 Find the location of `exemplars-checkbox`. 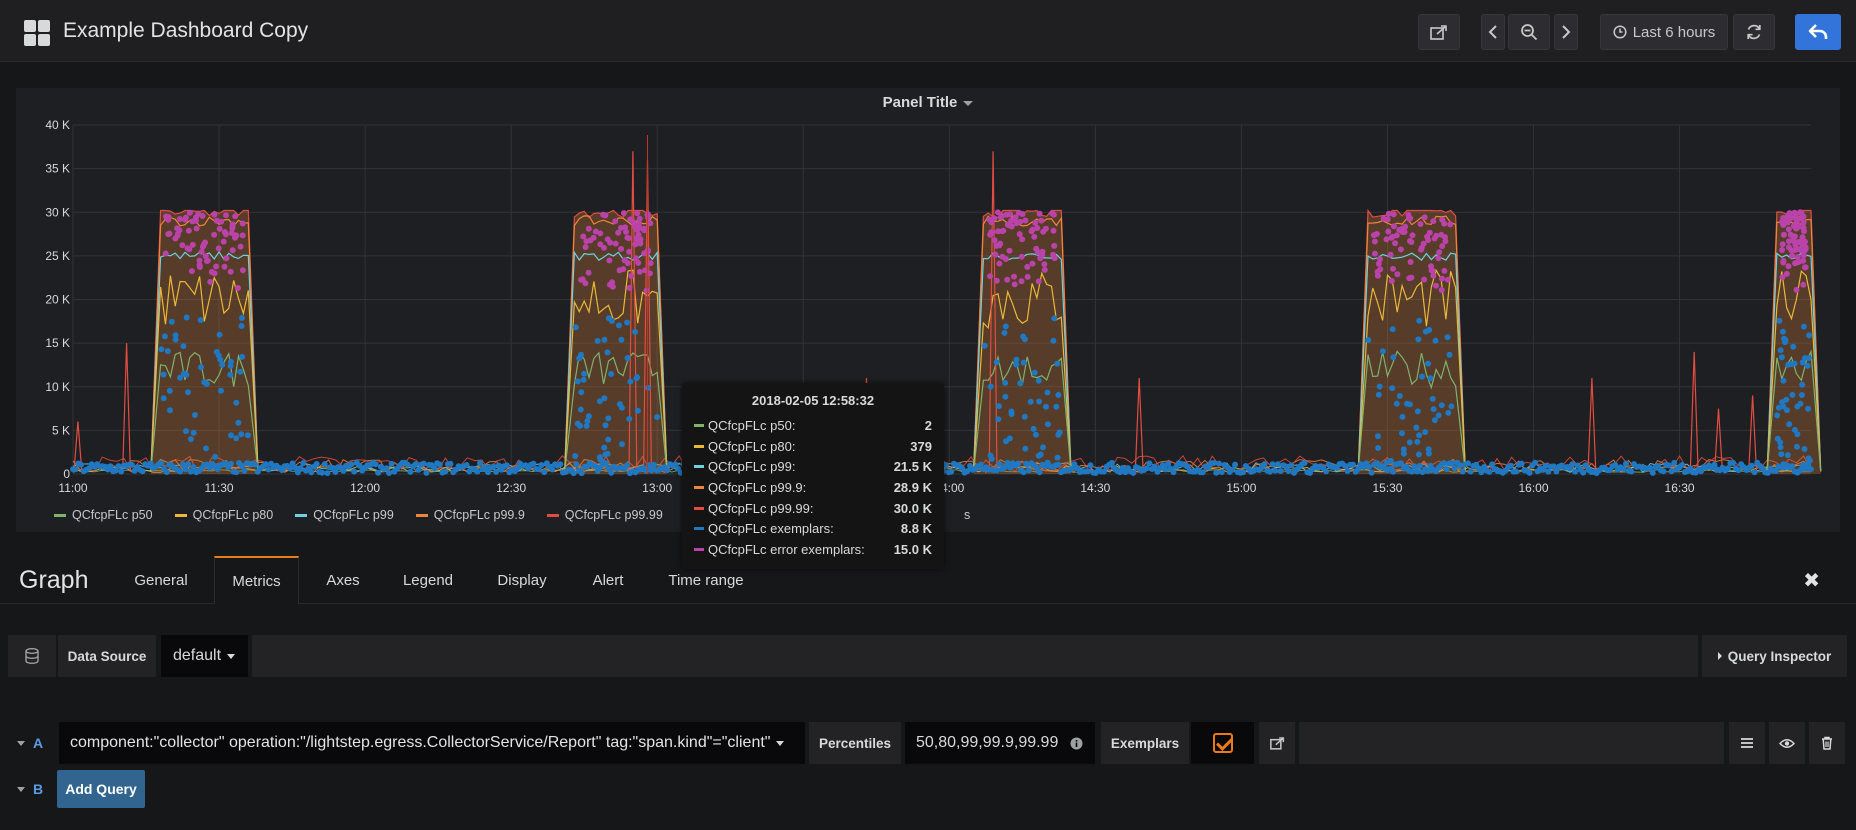

exemplars-checkbox is located at coordinates (1222, 743).